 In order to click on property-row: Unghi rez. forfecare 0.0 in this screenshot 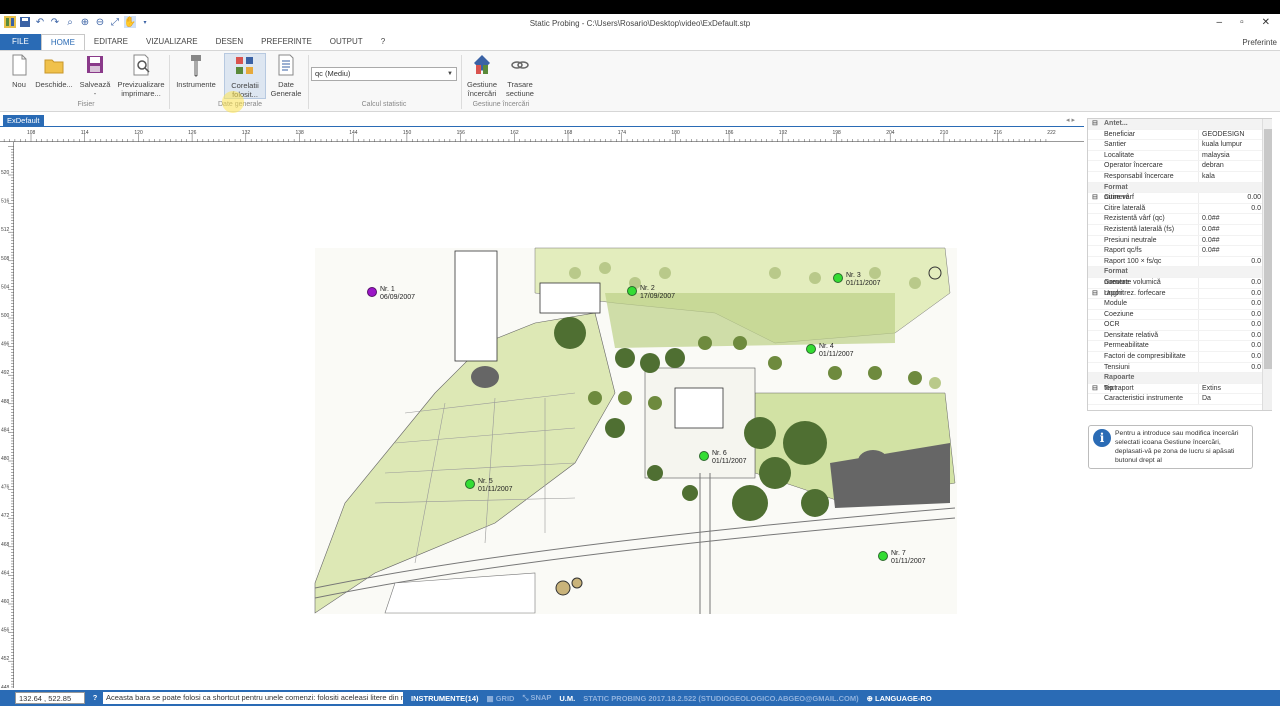, I will do `click(1179, 294)`.